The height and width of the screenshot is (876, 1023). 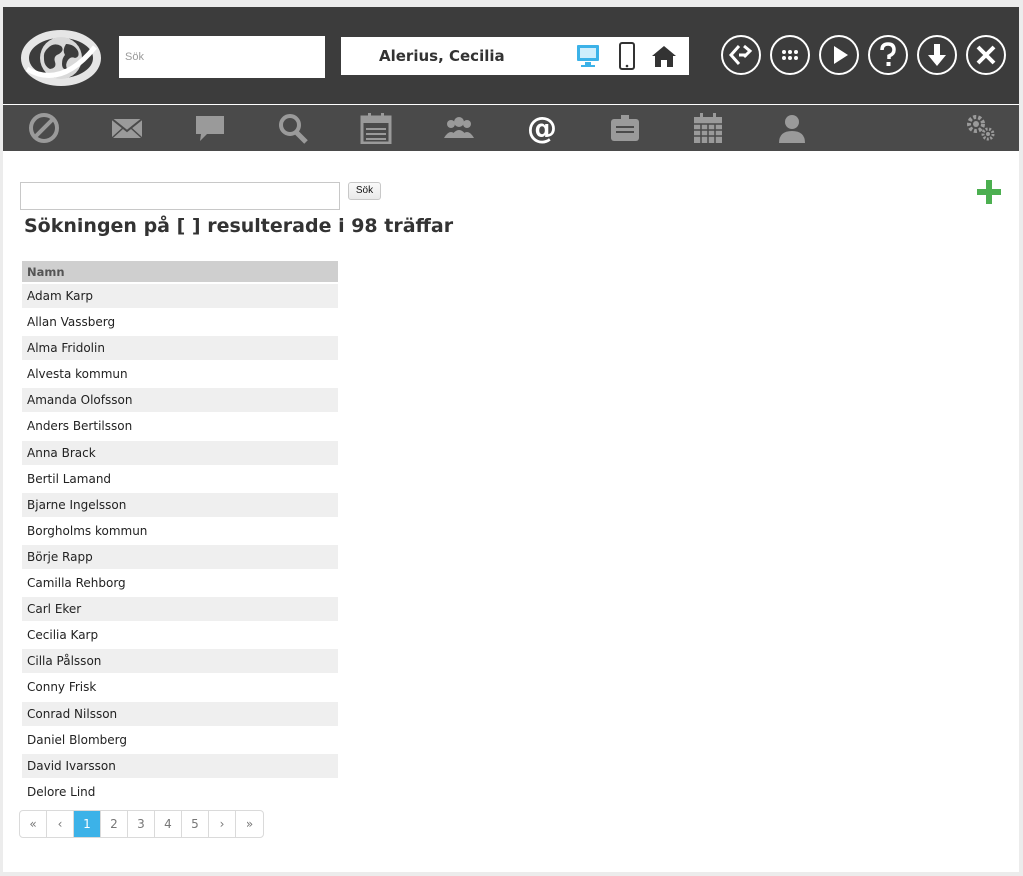 What do you see at coordinates (293, 128) in the screenshot?
I see `search-icon` at bounding box center [293, 128].